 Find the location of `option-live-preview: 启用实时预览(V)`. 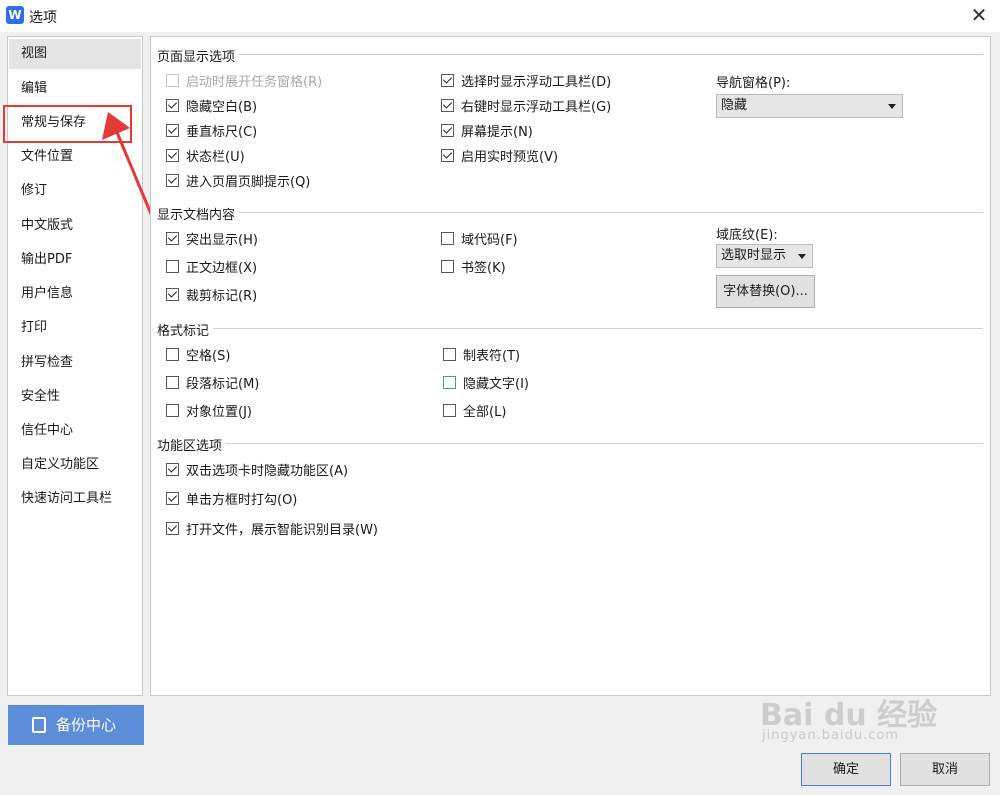

option-live-preview: 启用实时预览(V) is located at coordinates (499, 155).